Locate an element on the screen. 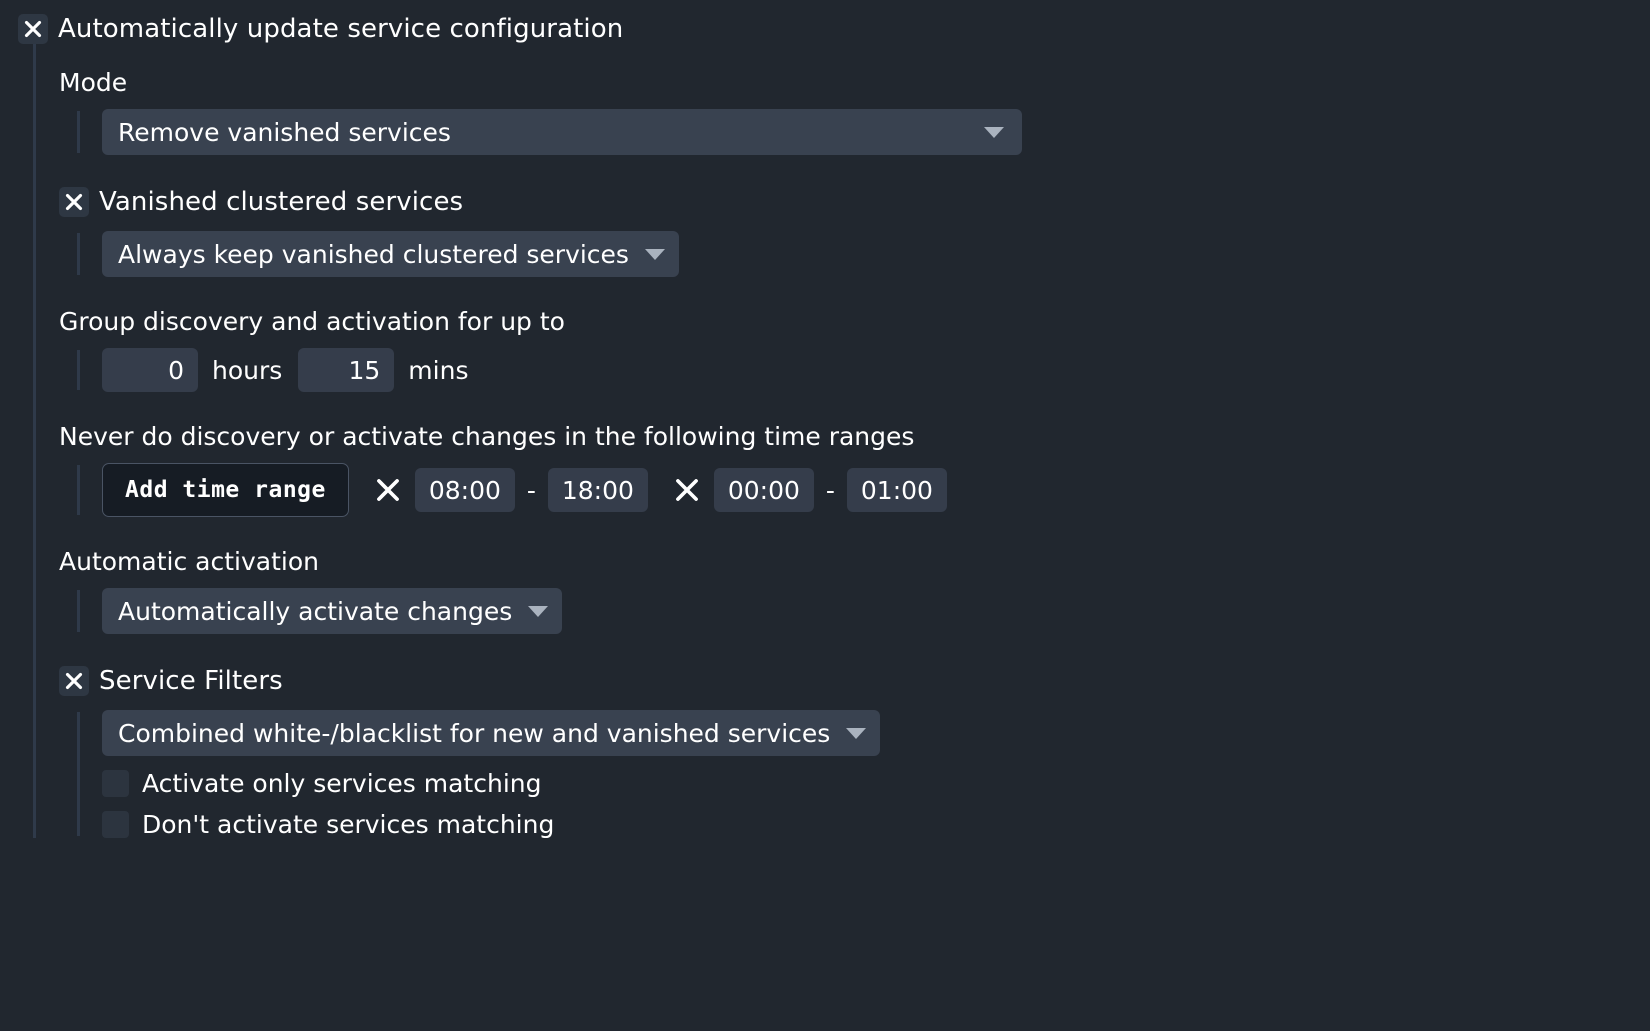  add-time-range-button: Add time range is located at coordinates (225, 490).